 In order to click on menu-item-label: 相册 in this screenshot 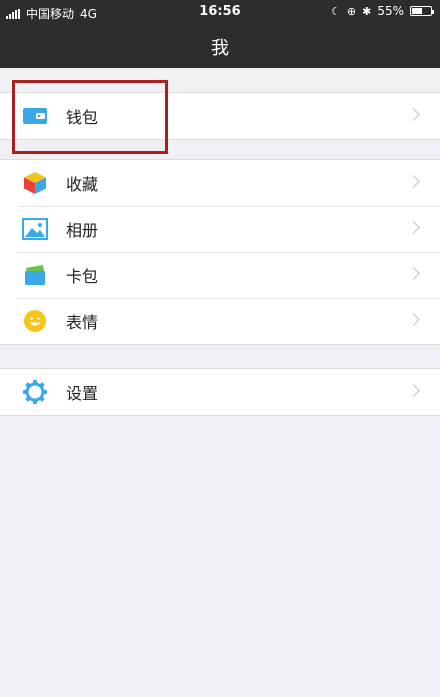, I will do `click(82, 230)`.